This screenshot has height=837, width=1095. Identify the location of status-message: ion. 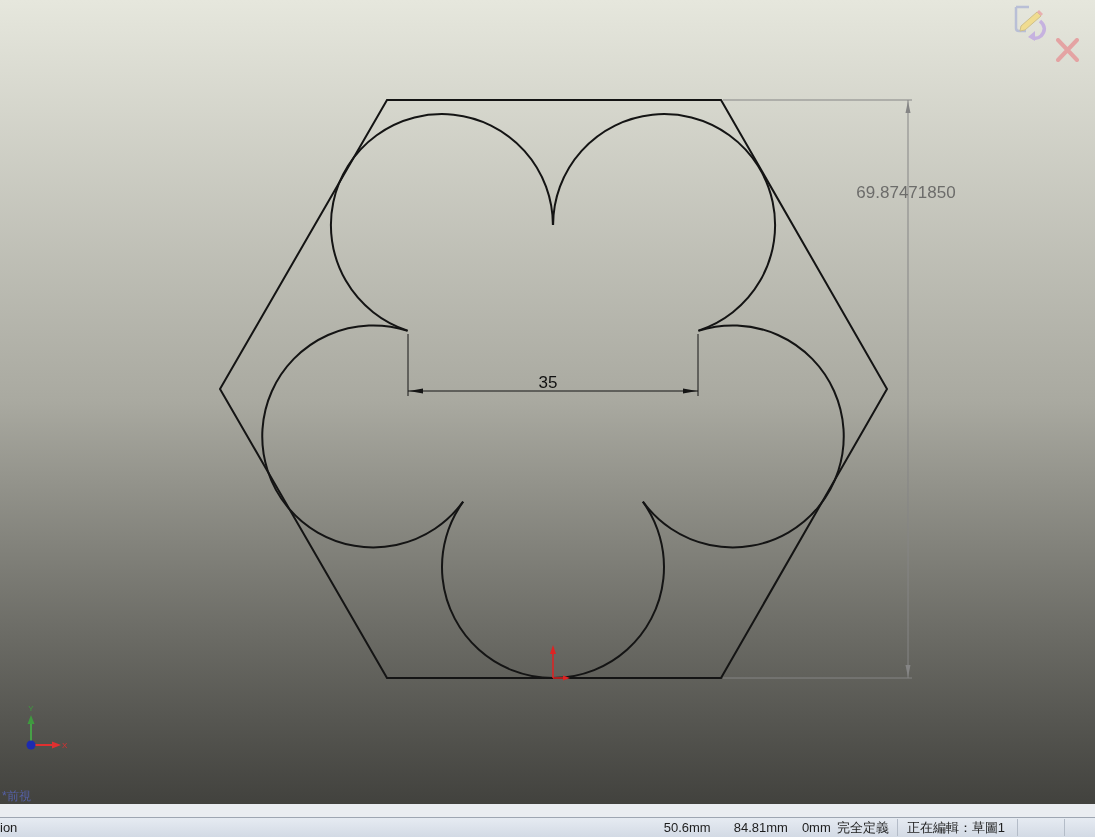
(9, 827).